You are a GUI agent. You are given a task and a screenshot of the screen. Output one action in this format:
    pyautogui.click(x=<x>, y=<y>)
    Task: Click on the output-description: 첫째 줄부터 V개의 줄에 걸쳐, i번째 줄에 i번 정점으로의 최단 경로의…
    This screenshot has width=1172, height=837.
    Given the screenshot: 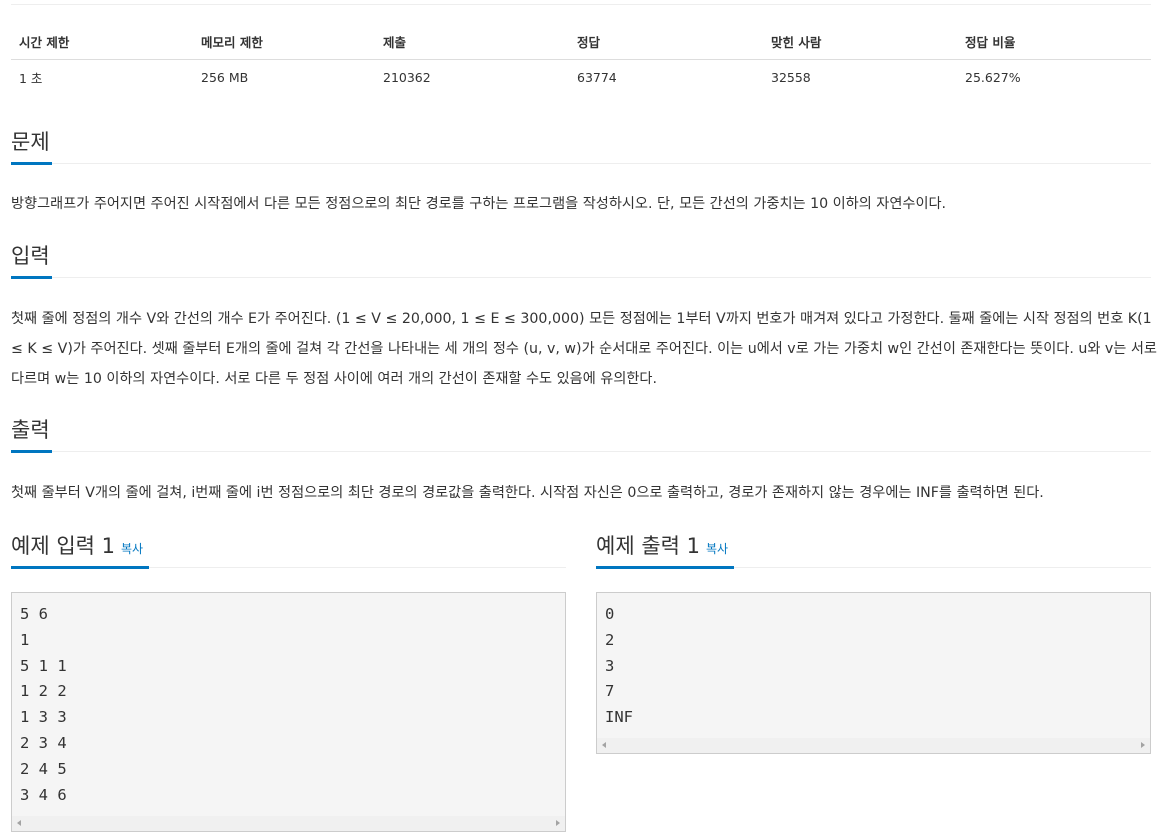 What is the action you would take?
    pyautogui.click(x=527, y=493)
    